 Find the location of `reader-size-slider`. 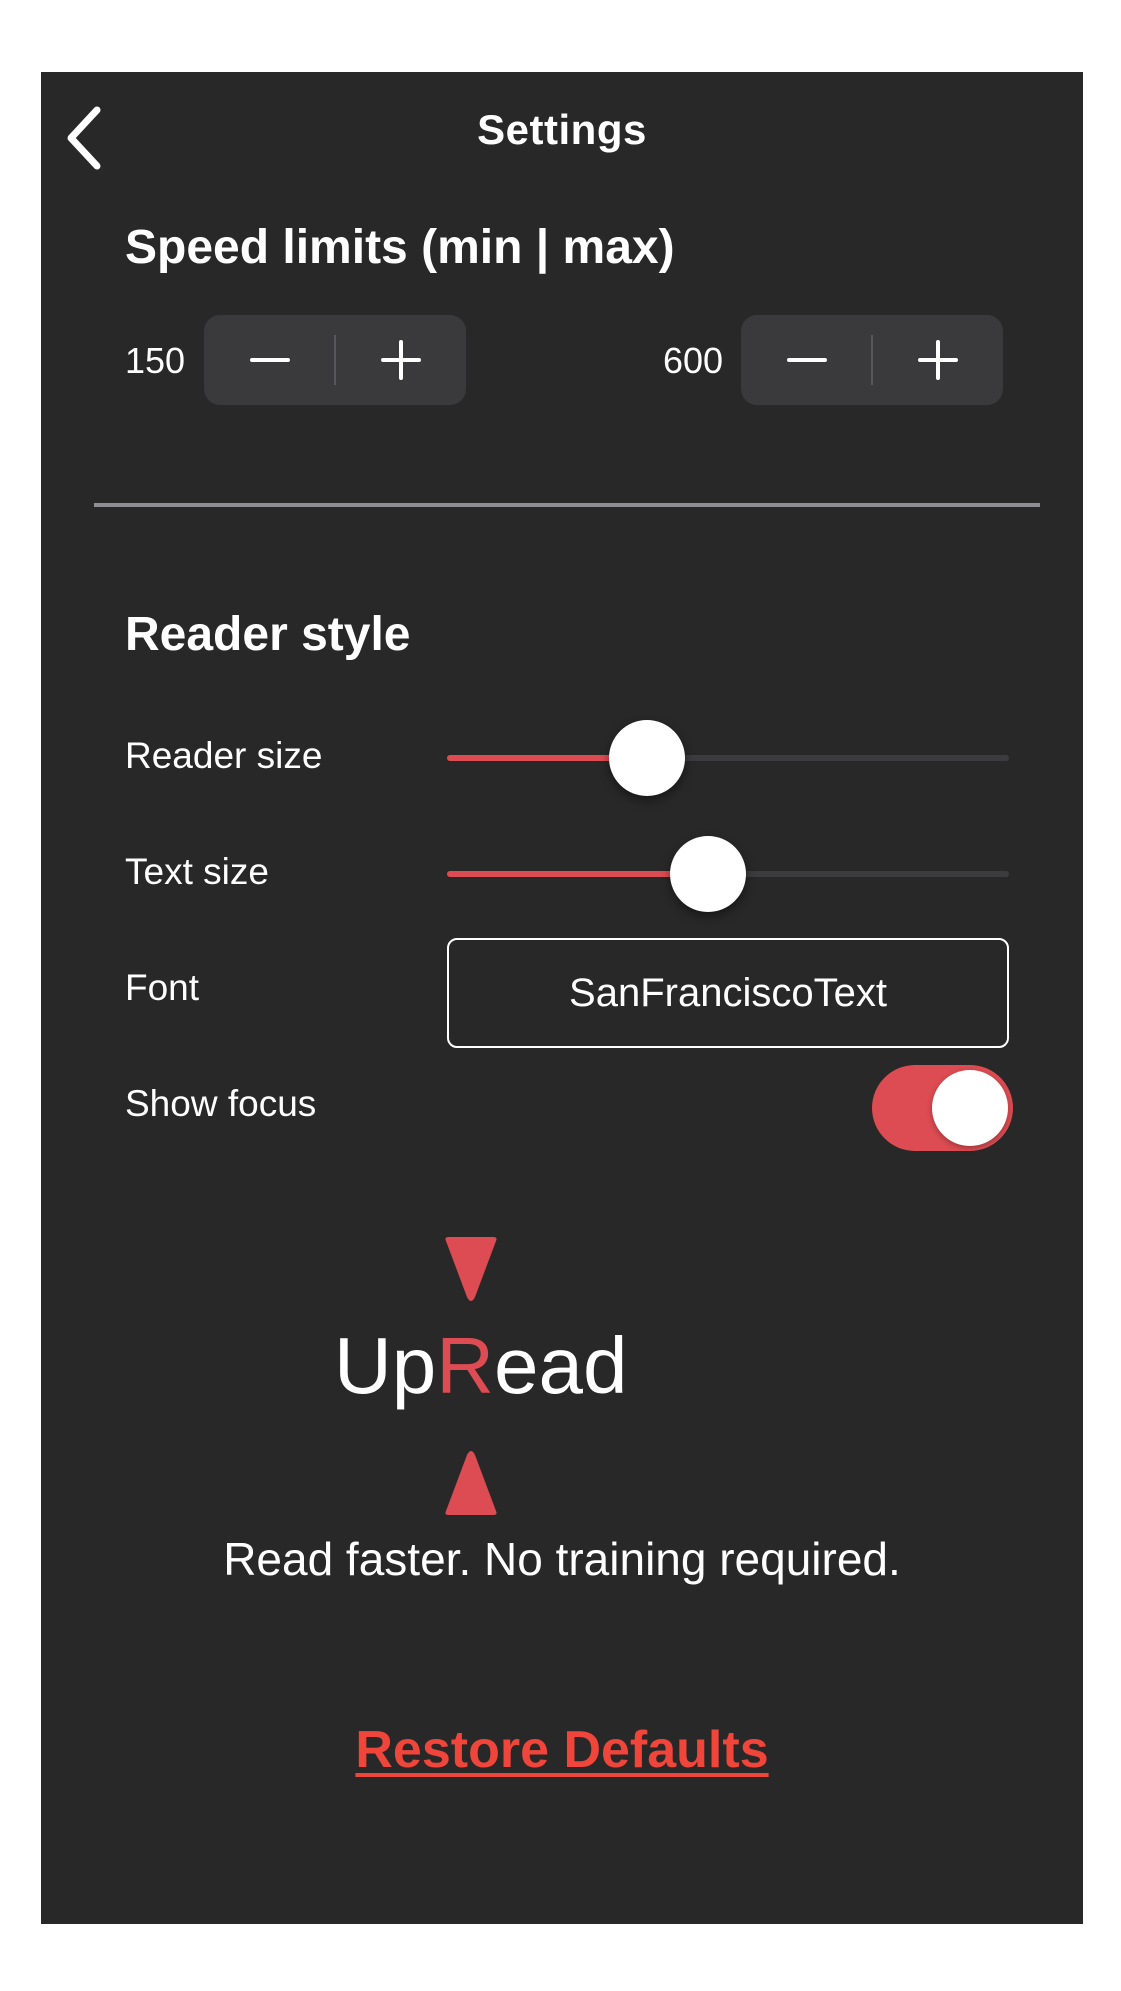

reader-size-slider is located at coordinates (728, 758).